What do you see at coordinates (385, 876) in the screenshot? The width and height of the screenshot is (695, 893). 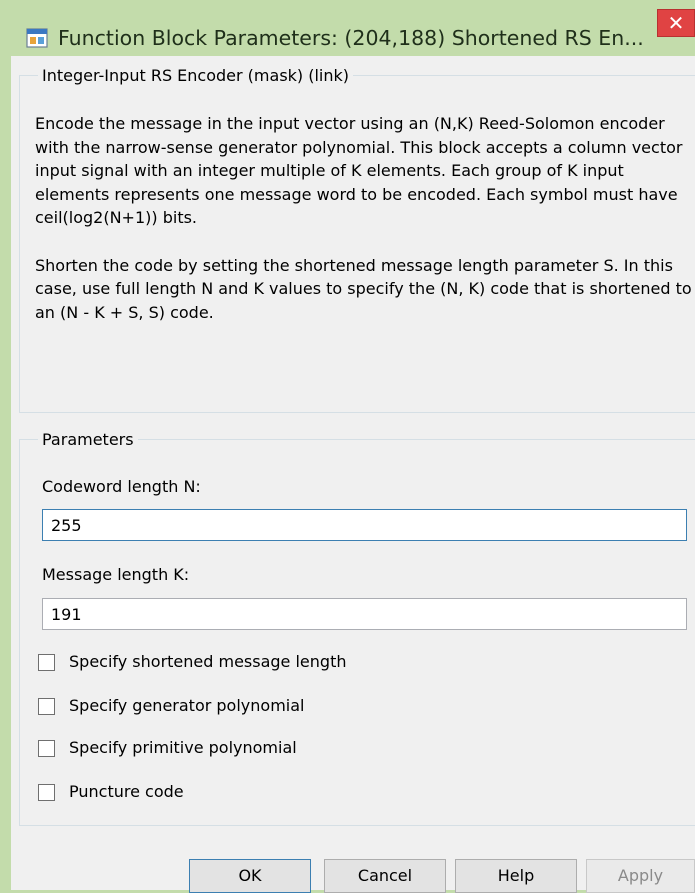 I see `cancel-button: Cancel` at bounding box center [385, 876].